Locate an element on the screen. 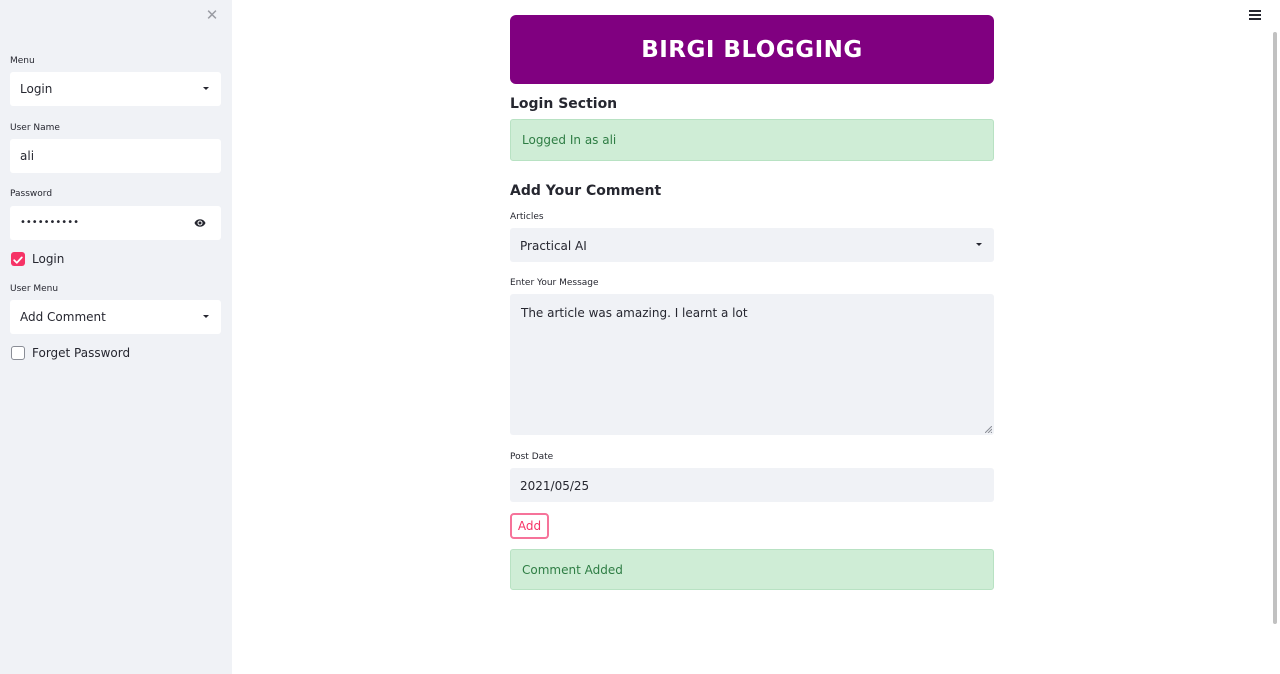  articles-value: Practical AI is located at coordinates (553, 246).